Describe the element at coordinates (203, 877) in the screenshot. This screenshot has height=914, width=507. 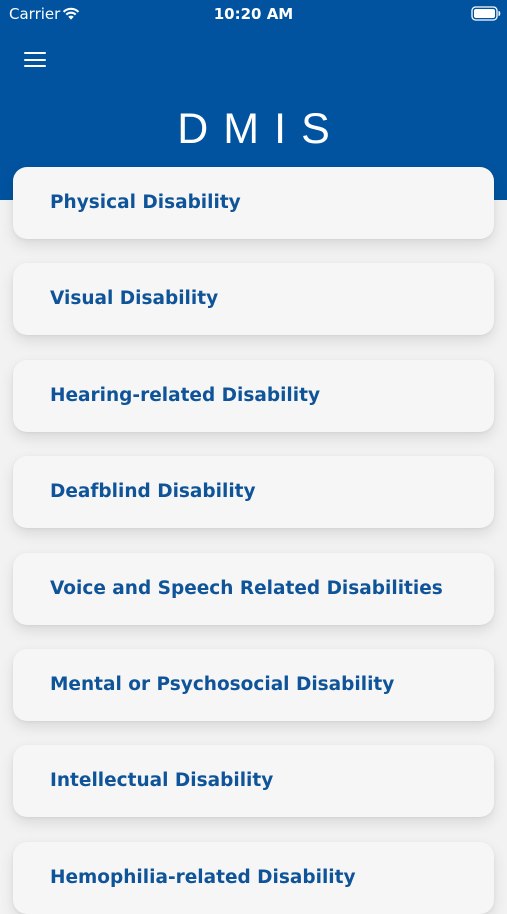
I see `category-label: Hemophilia-related Disability` at that location.